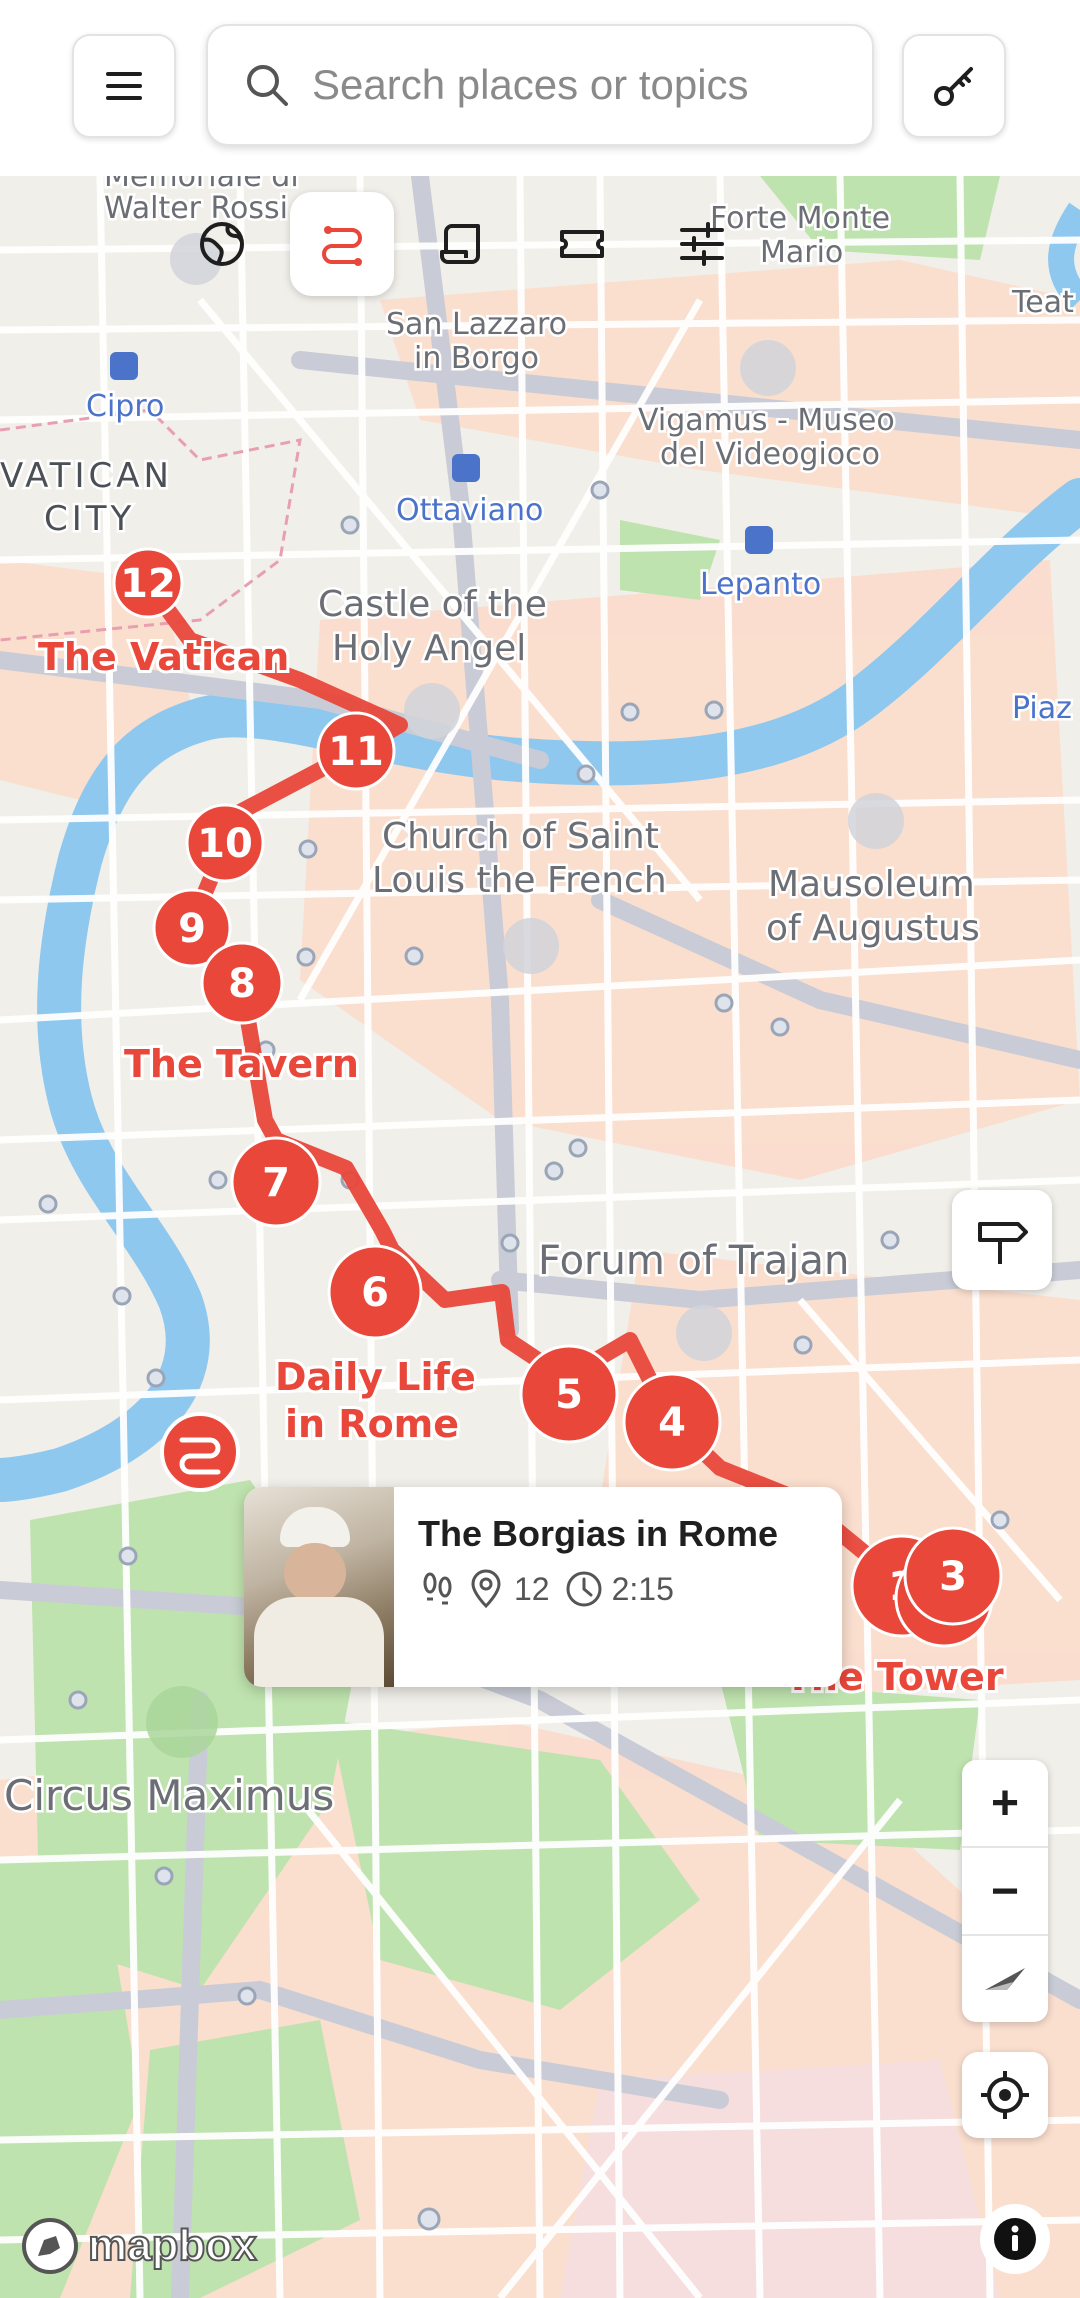 The height and width of the screenshot is (2298, 1080). I want to click on hamburger-icon, so click(124, 86).